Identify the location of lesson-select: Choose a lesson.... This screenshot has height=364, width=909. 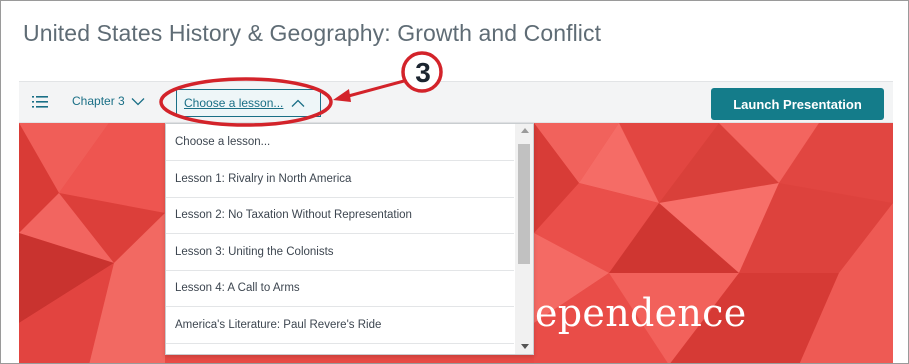
(248, 103).